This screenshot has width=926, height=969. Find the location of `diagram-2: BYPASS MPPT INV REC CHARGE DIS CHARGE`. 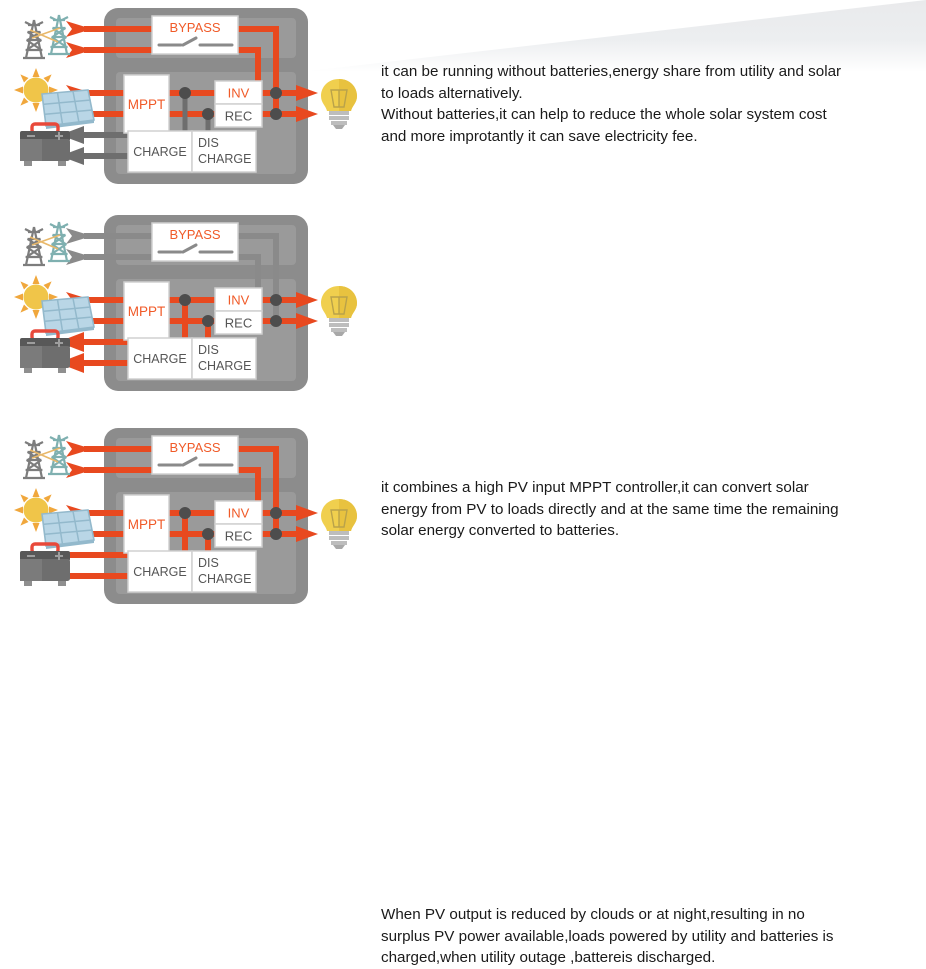

diagram-2: BYPASS MPPT INV REC CHARGE DIS CHARGE is located at coordinates (185, 309).